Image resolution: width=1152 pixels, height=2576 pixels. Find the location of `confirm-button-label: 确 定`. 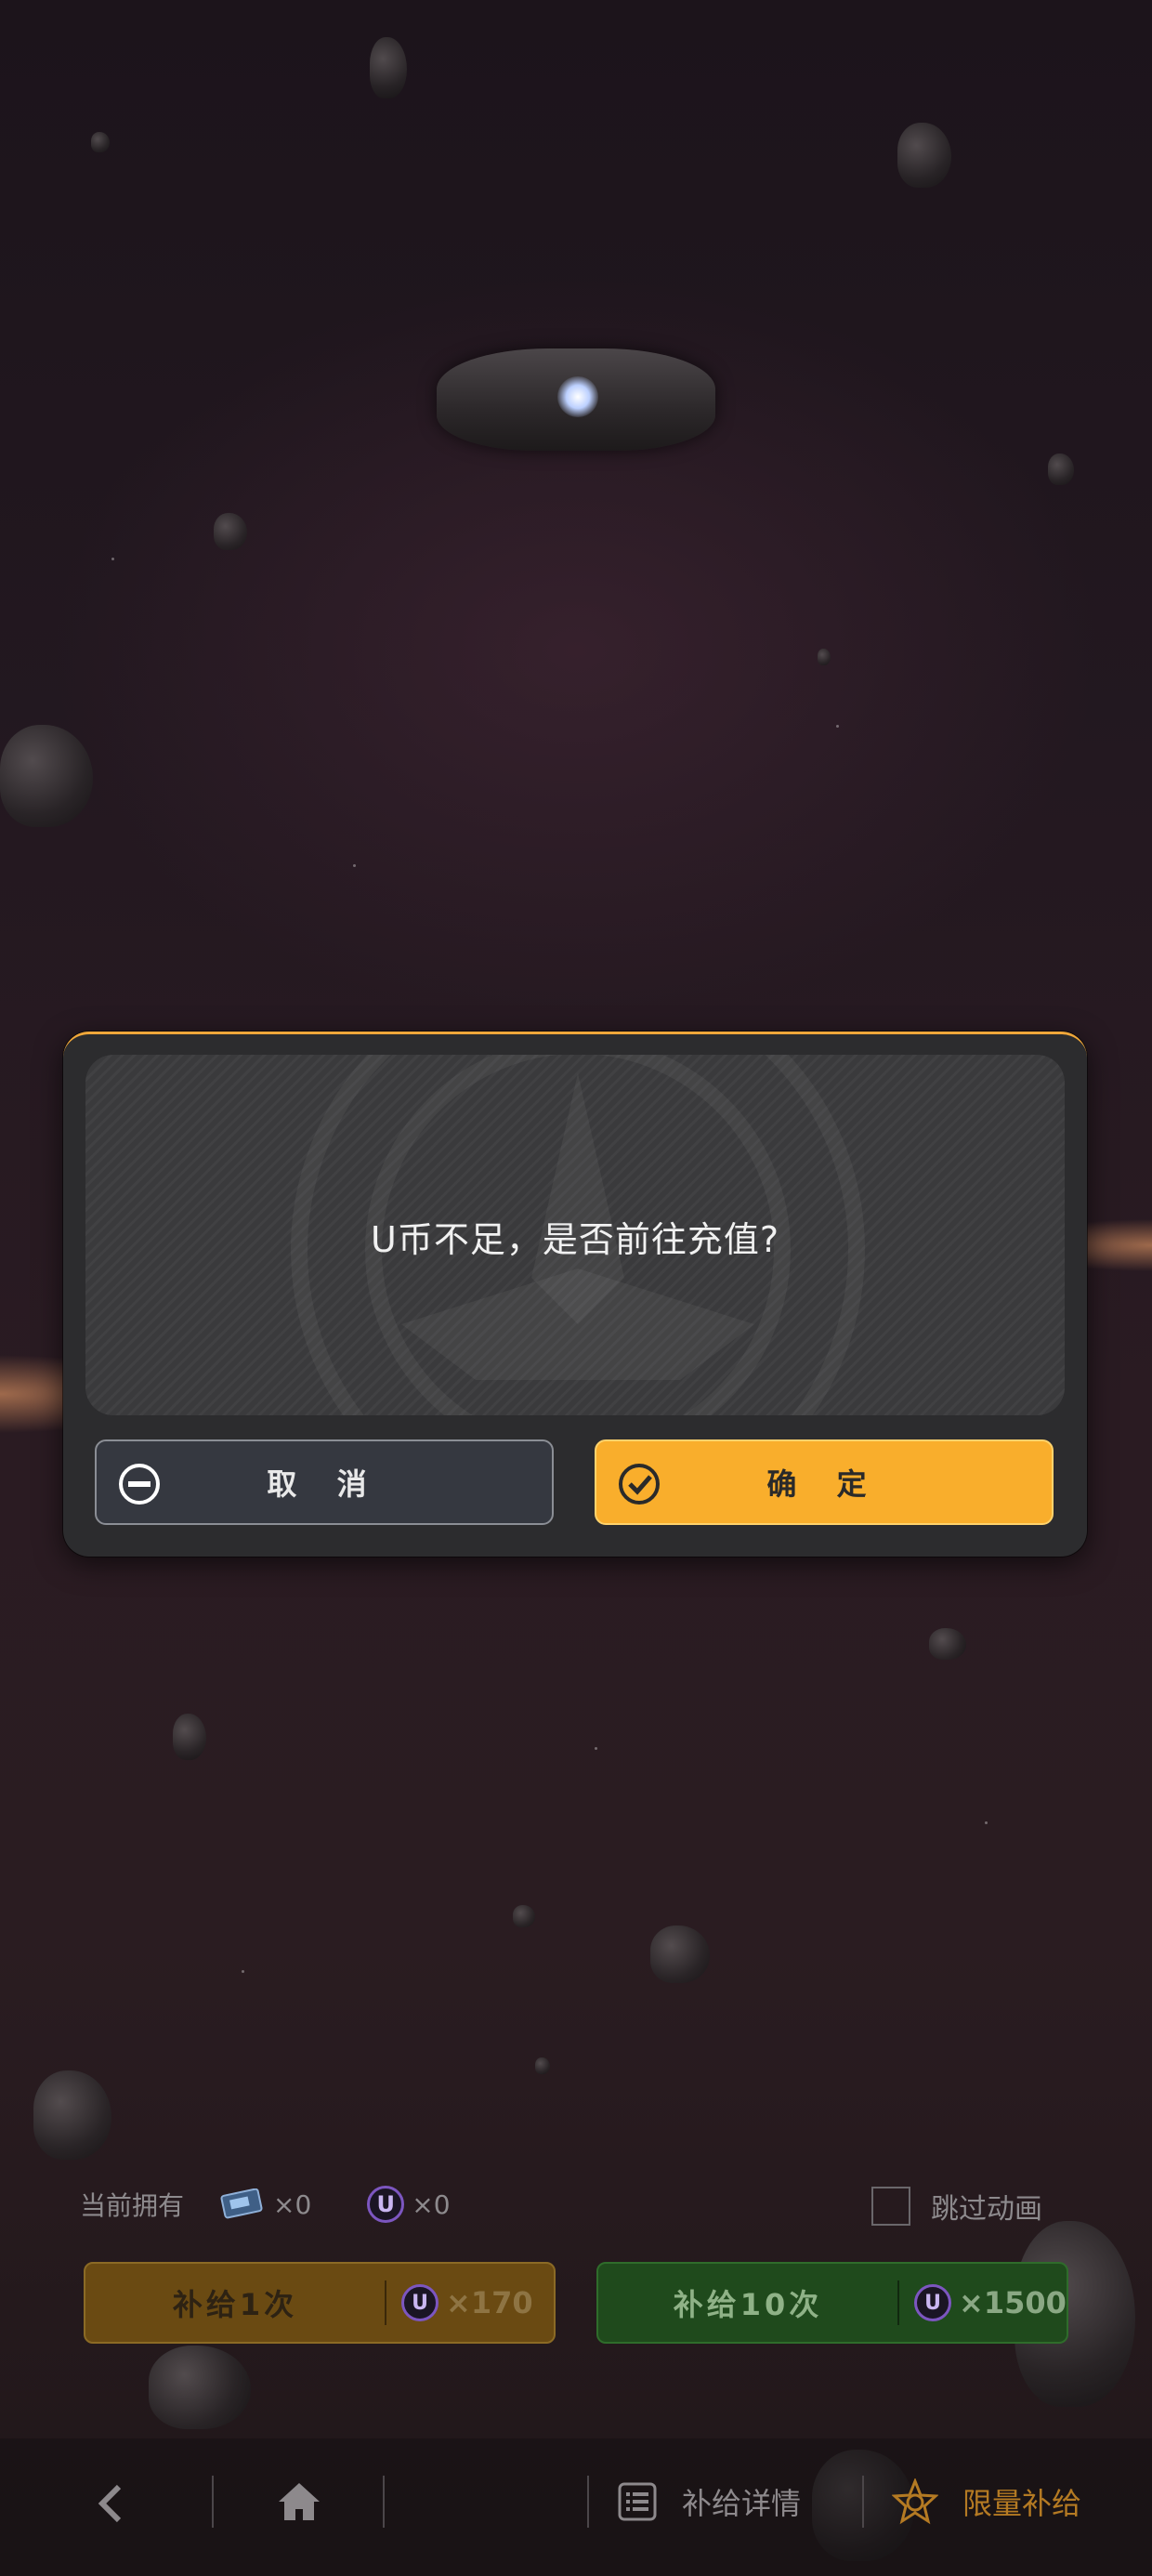

confirm-button-label: 确 定 is located at coordinates (824, 1484).